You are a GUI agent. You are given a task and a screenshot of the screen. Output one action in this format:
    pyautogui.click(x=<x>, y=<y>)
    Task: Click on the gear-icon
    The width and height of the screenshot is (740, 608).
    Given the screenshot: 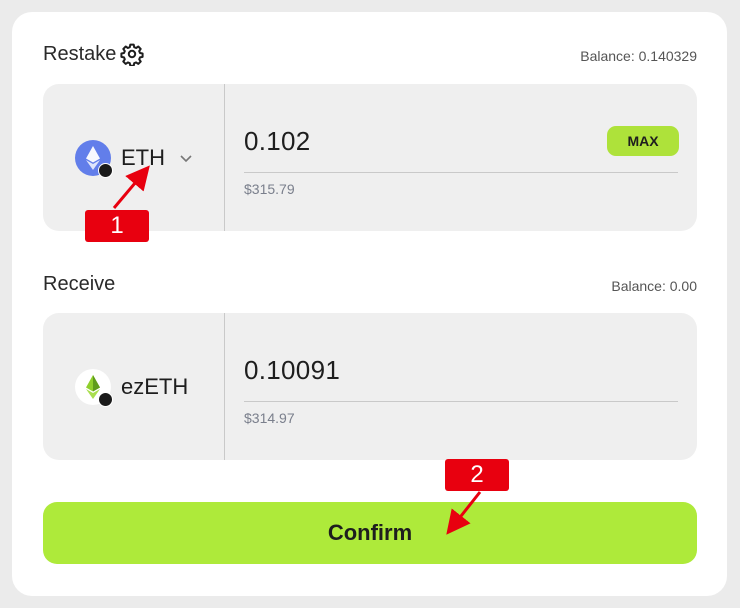 What is the action you would take?
    pyautogui.click(x=132, y=54)
    